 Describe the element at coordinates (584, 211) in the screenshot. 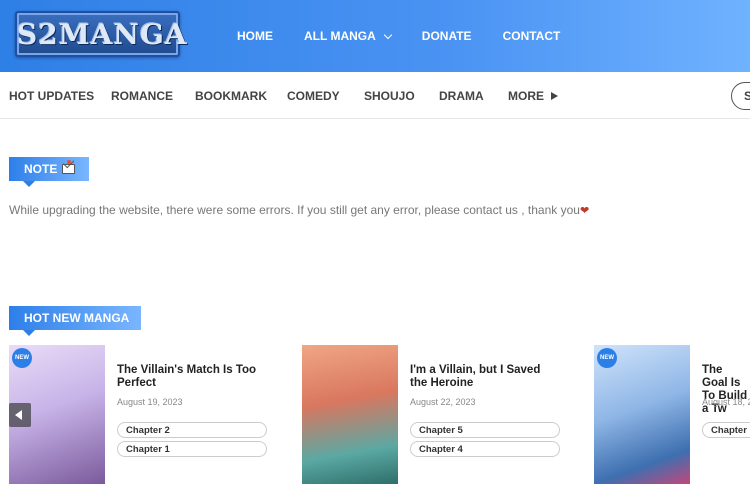

I see `heart-icon: ❤` at that location.